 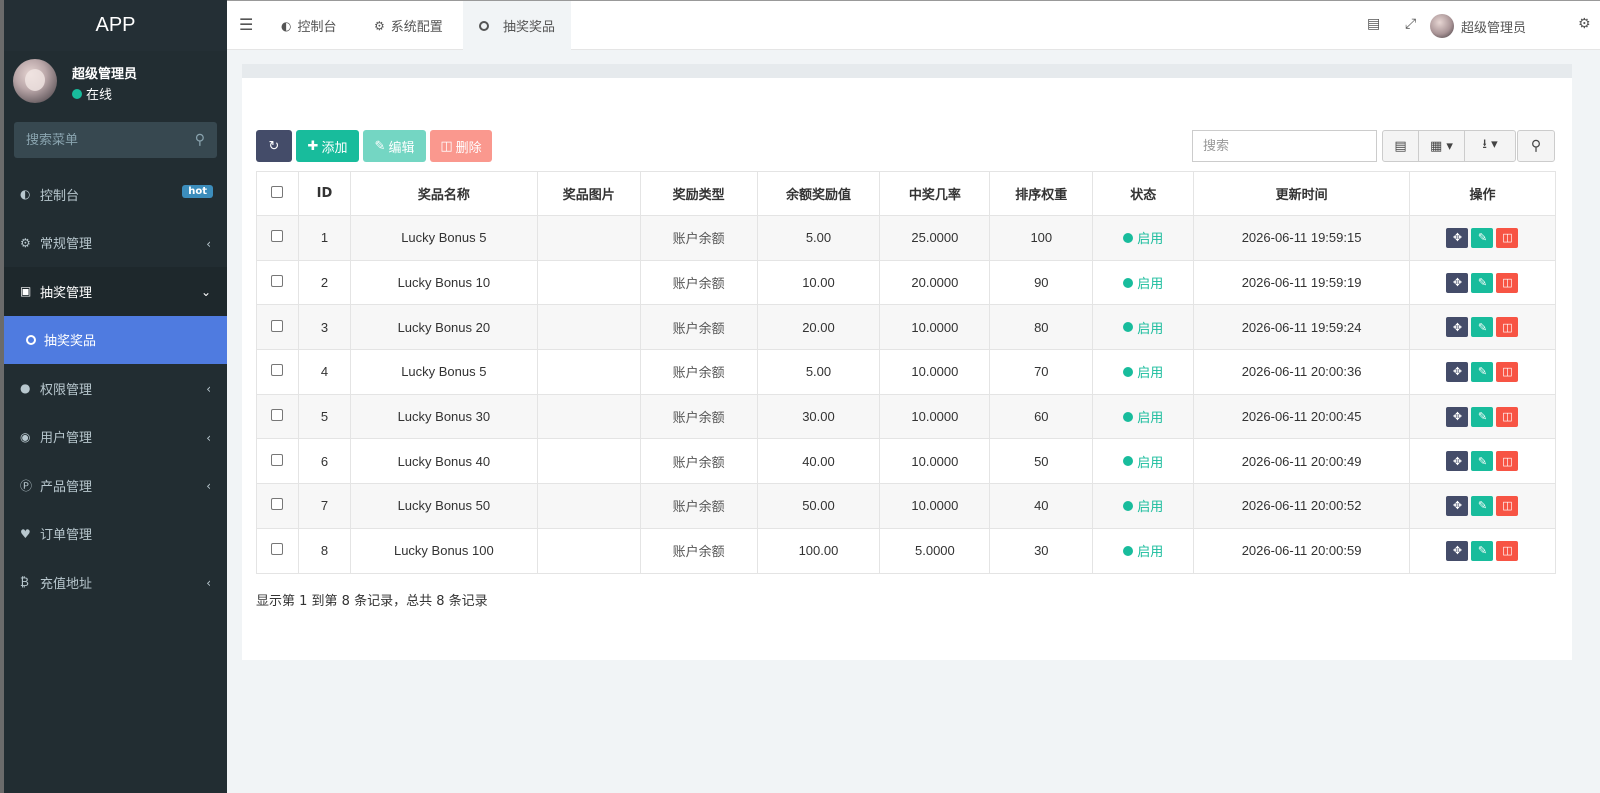 What do you see at coordinates (200, 140) in the screenshot?
I see `search-icon: ⚲` at bounding box center [200, 140].